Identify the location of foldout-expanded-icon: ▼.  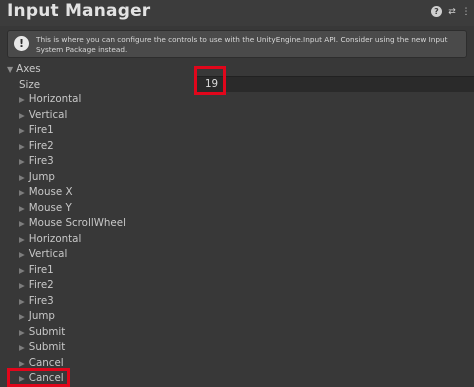
(10, 69).